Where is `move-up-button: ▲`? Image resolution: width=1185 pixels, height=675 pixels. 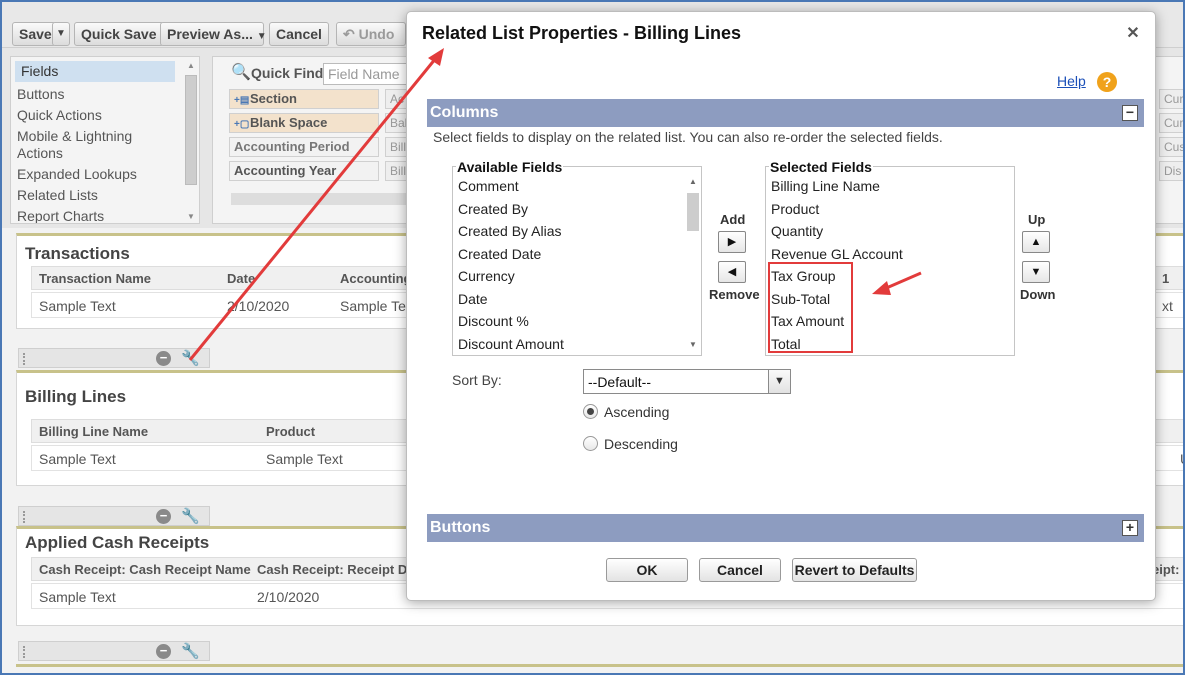 move-up-button: ▲ is located at coordinates (1036, 242).